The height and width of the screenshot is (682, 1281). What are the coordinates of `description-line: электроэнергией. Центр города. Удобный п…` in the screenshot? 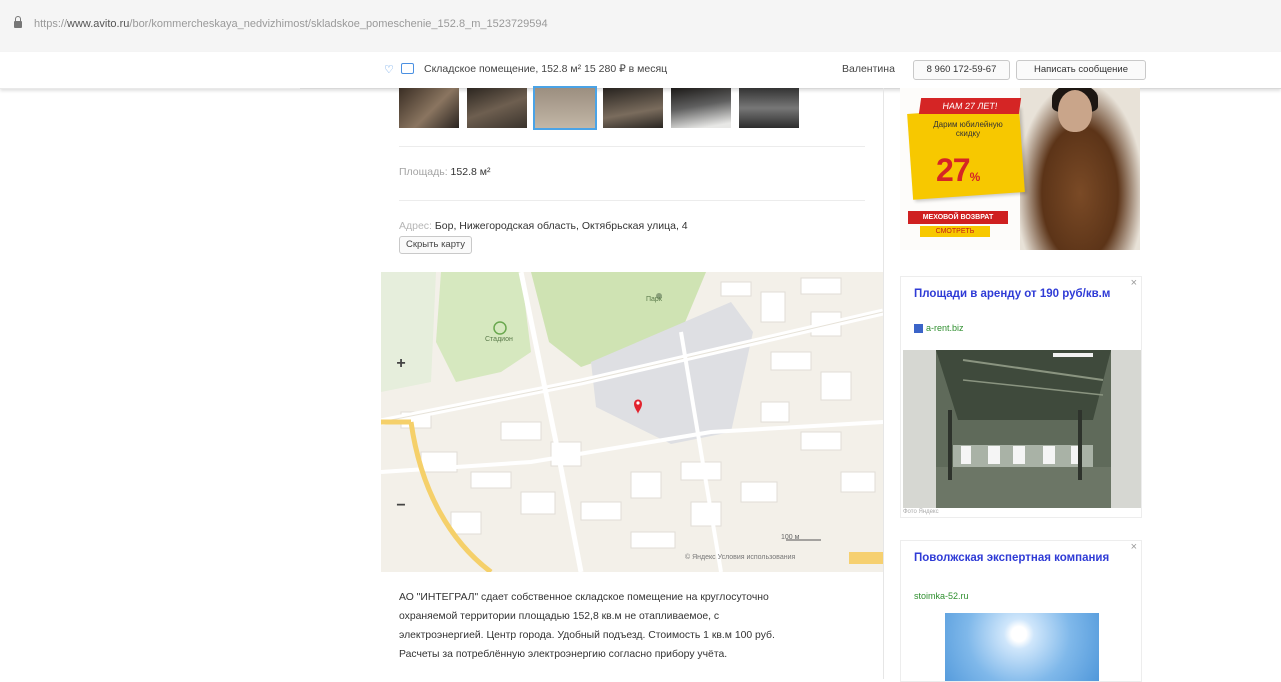 It's located at (587, 635).